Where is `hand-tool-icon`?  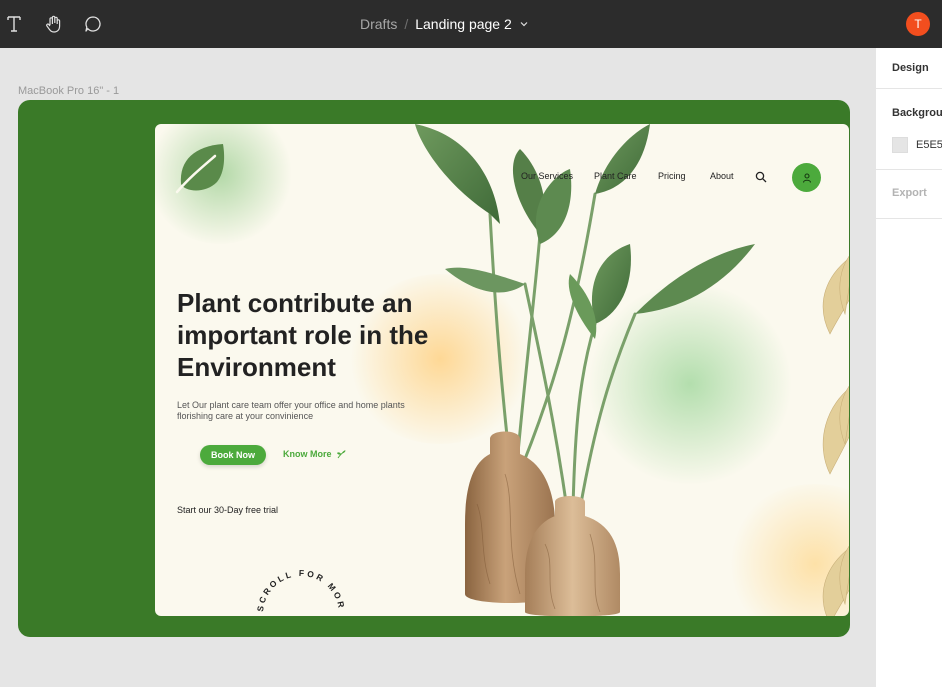
hand-tool-icon is located at coordinates (54, 24).